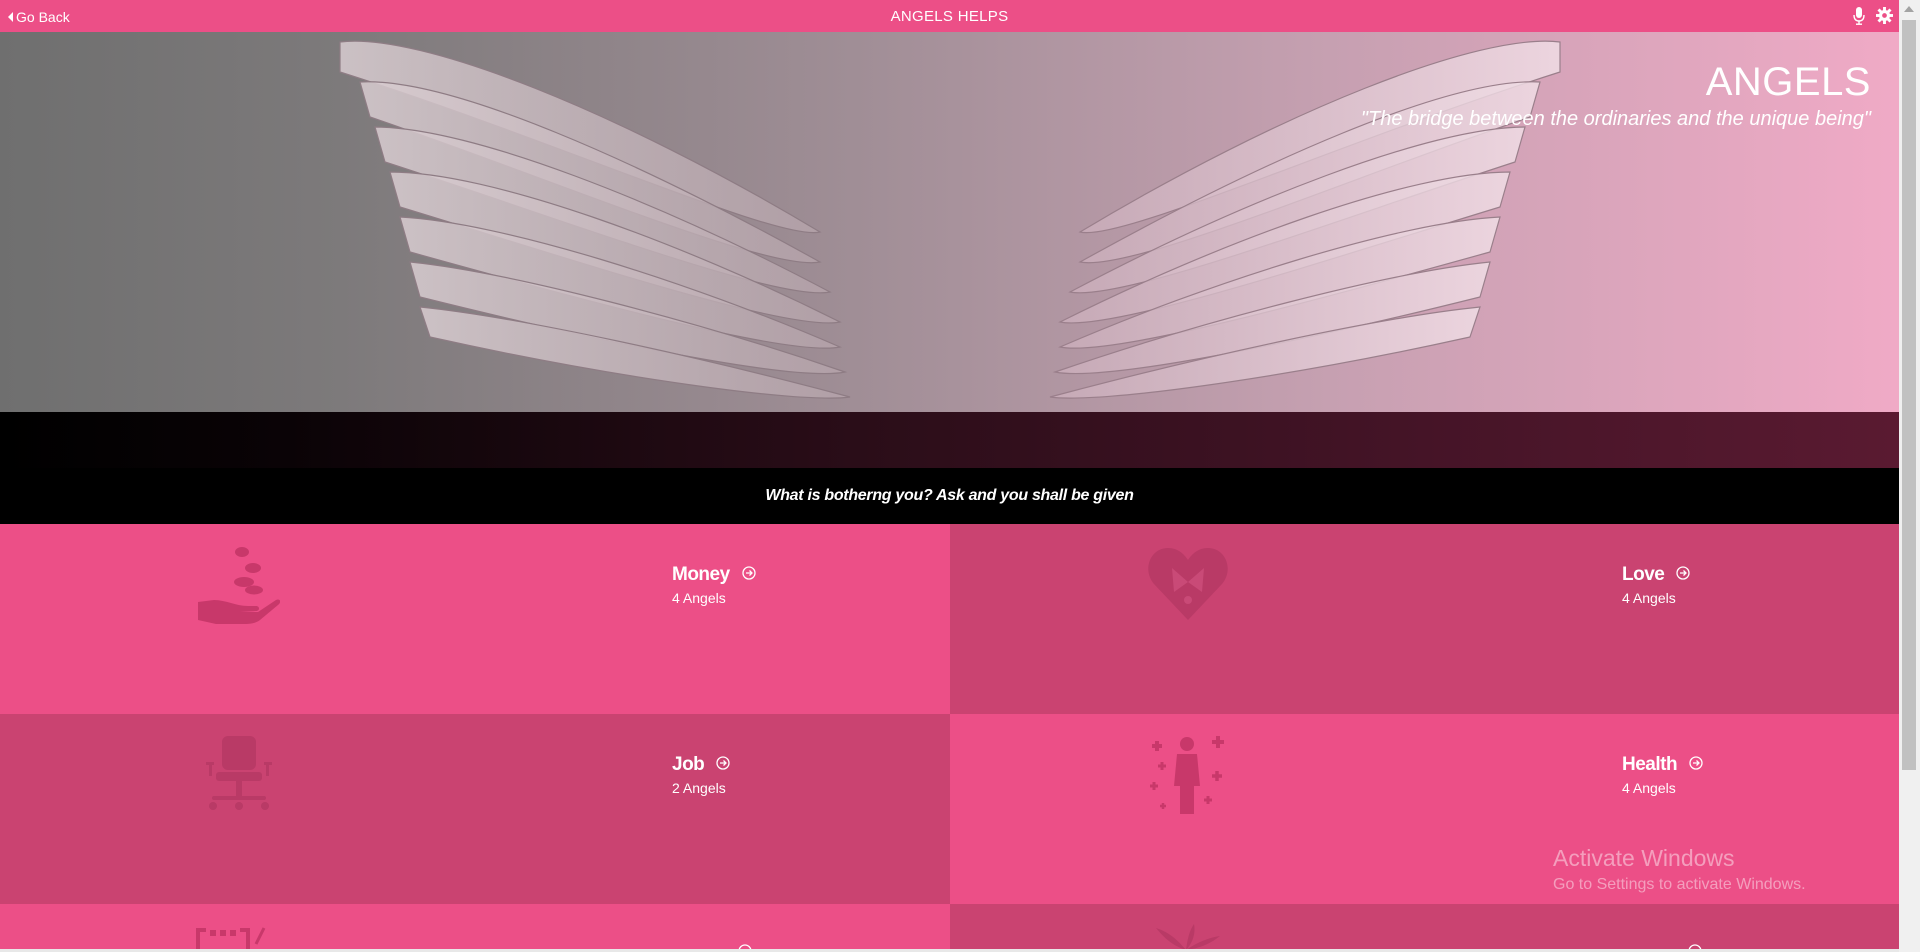  I want to click on money-hand-icon, so click(239, 585).